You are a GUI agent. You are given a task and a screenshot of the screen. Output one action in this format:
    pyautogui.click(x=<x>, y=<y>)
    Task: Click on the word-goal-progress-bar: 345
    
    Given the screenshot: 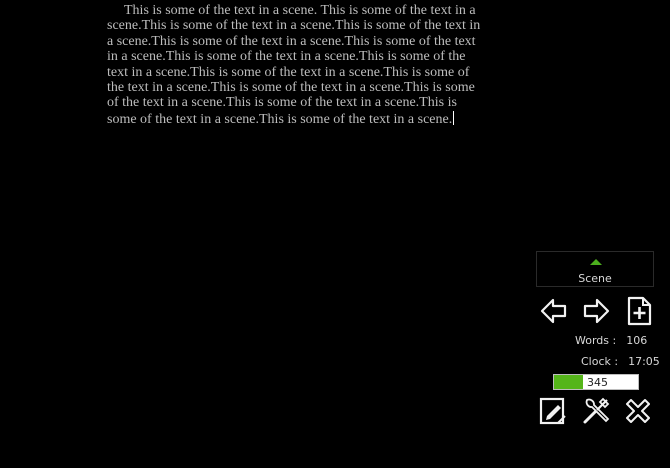 What is the action you would take?
    pyautogui.click(x=596, y=382)
    